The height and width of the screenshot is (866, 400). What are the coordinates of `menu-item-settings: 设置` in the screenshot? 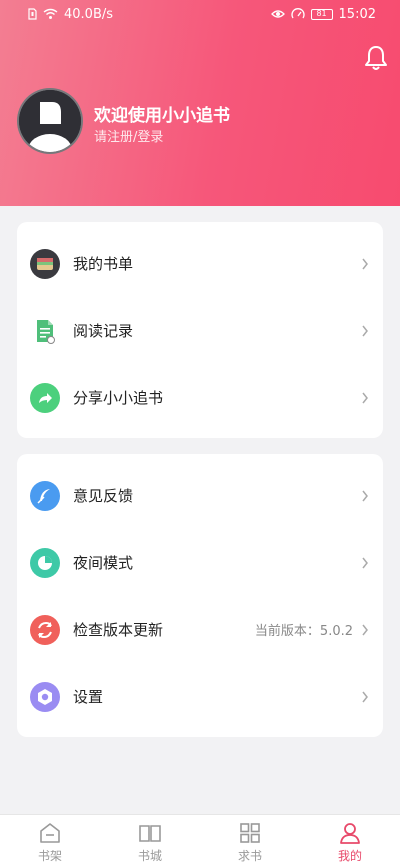 It's located at (200, 696).